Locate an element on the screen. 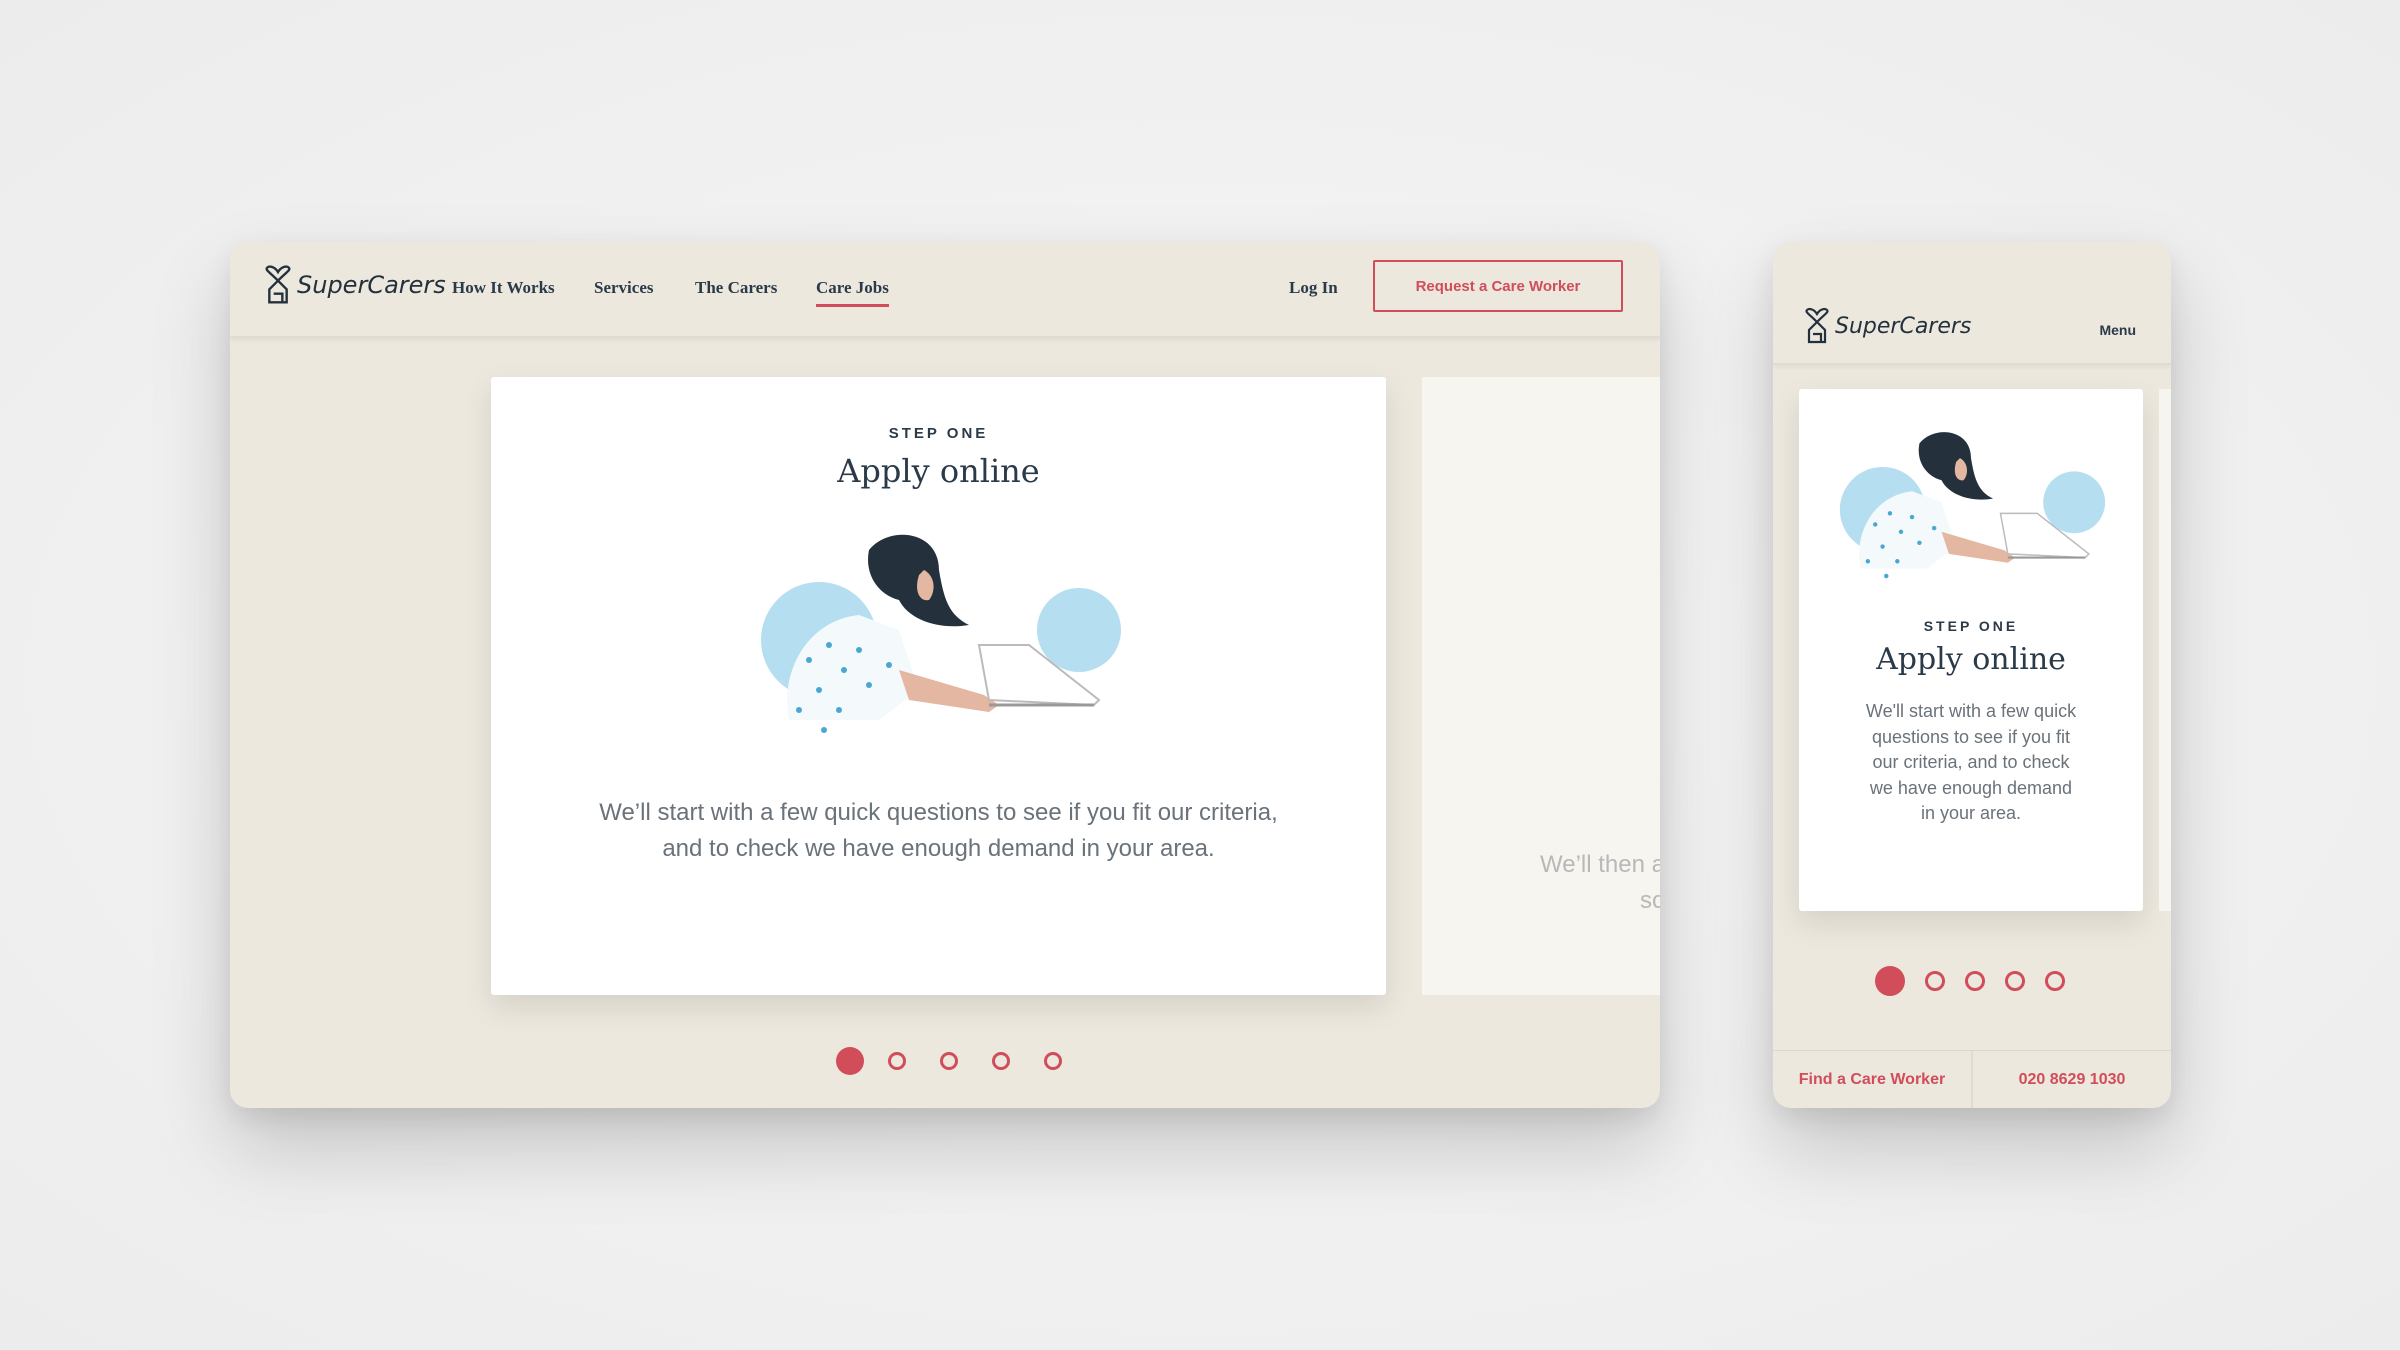 The image size is (2400, 1350). mobile-carousel-dots is located at coordinates (1970, 981).